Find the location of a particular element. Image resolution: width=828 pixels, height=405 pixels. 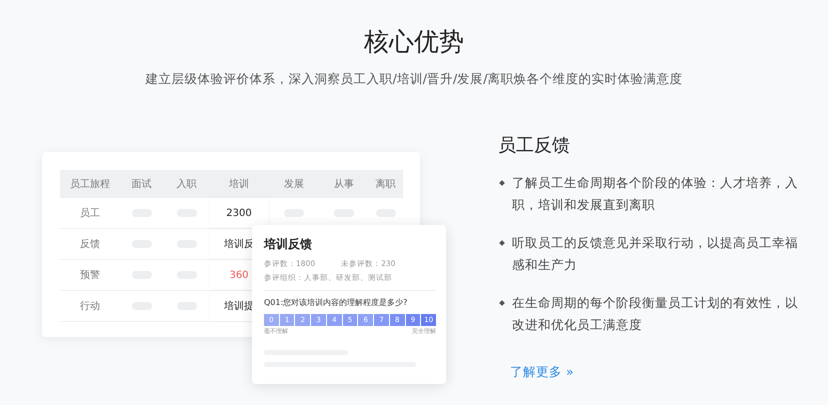

column-header: 离职 is located at coordinates (385, 184).